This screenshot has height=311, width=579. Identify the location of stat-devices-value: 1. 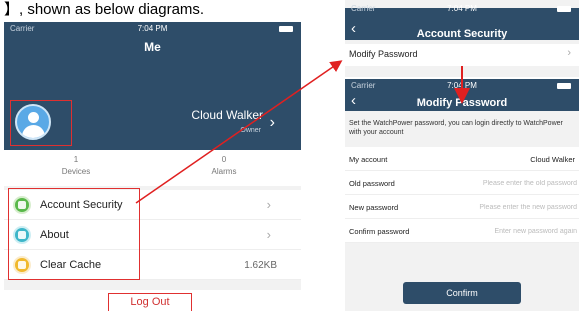
(76, 159).